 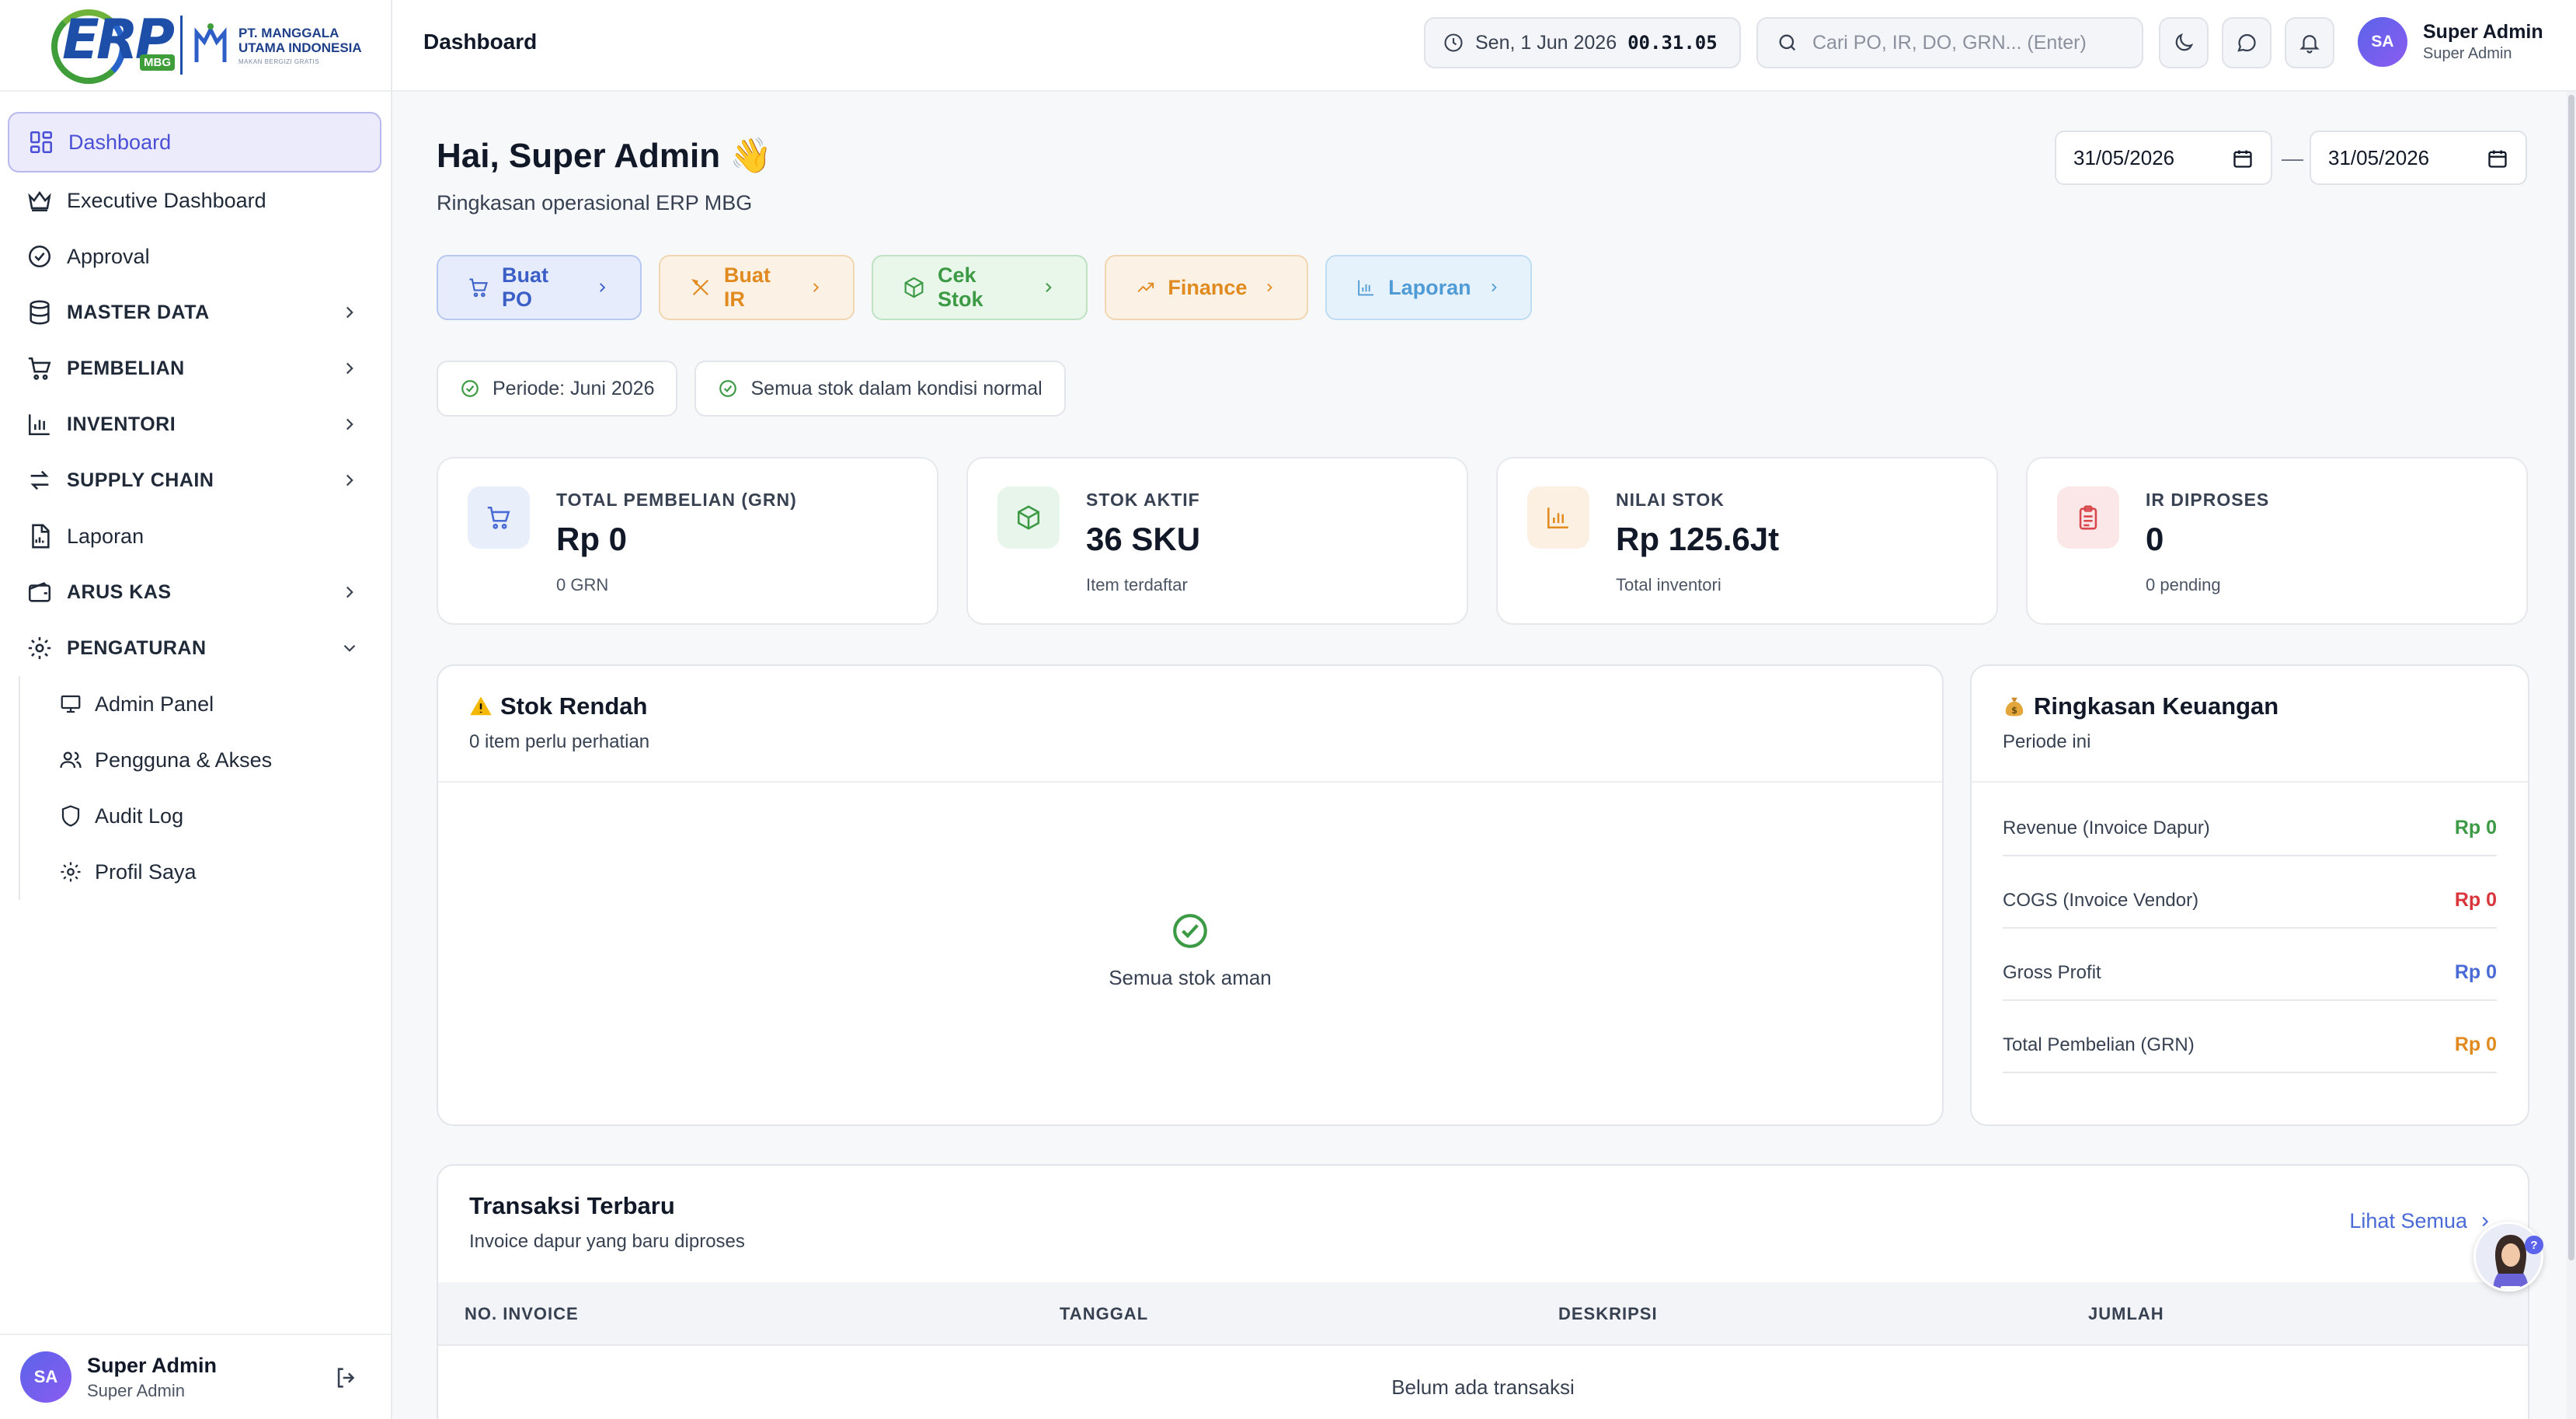 I want to click on search-input, so click(x=1967, y=42).